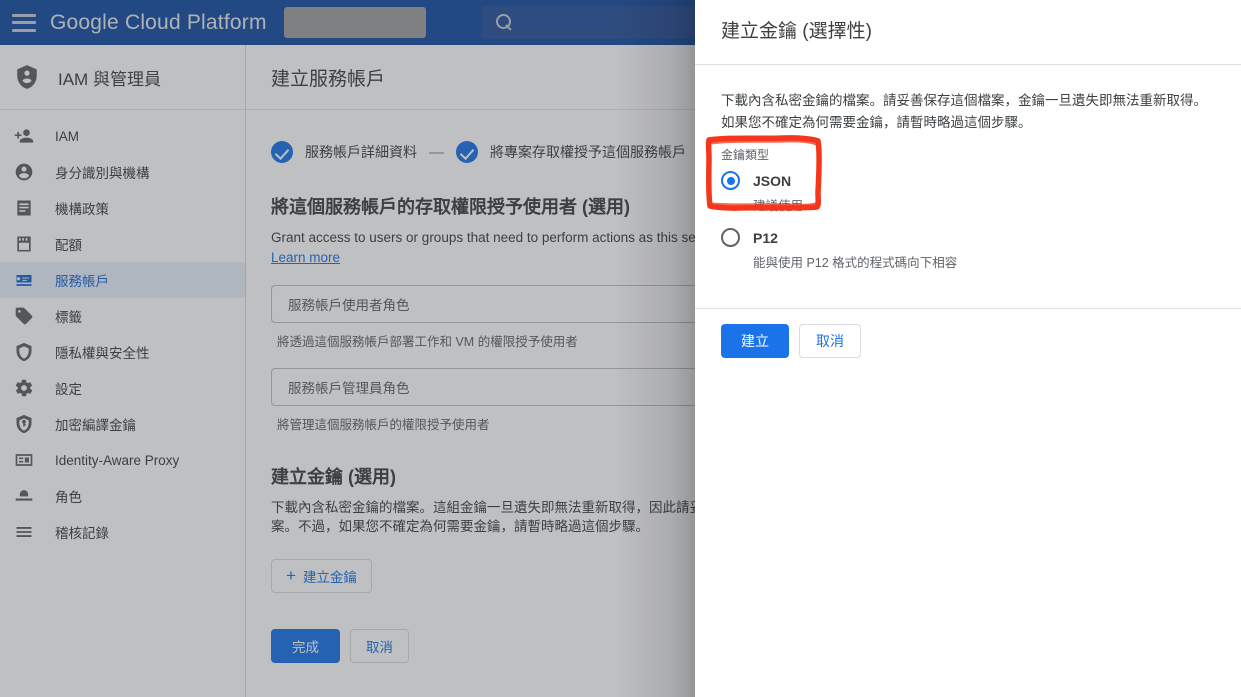 The height and width of the screenshot is (697, 1241). What do you see at coordinates (855, 263) in the screenshot?
I see `radio-p12-sublabel: 能與使用 P12 格式的程式碼向下相容` at bounding box center [855, 263].